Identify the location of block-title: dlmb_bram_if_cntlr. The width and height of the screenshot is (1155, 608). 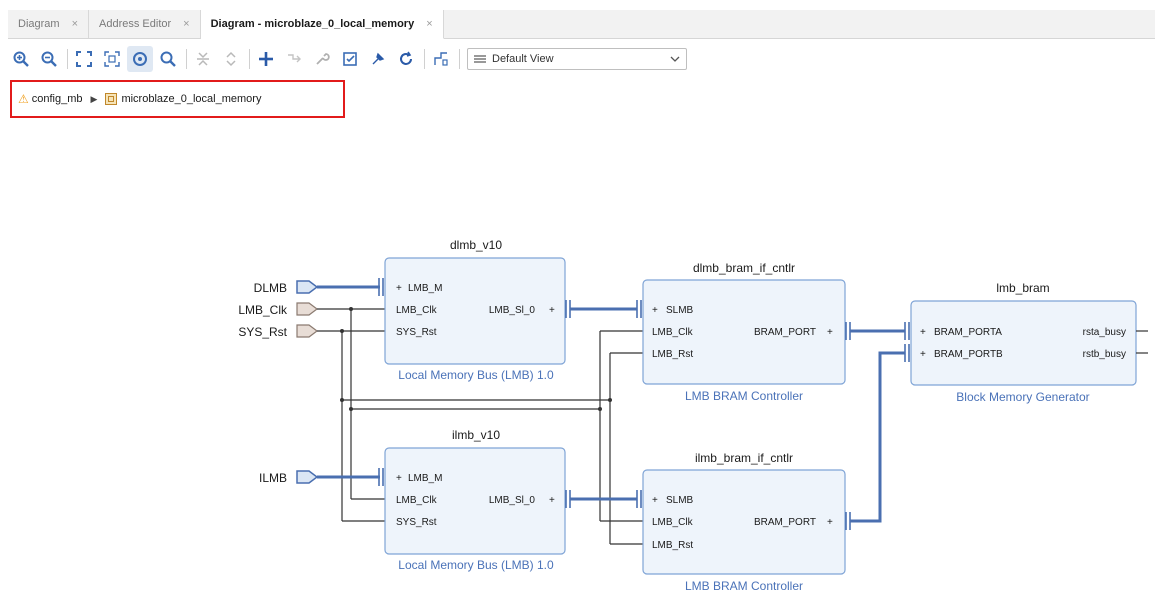
(744, 268).